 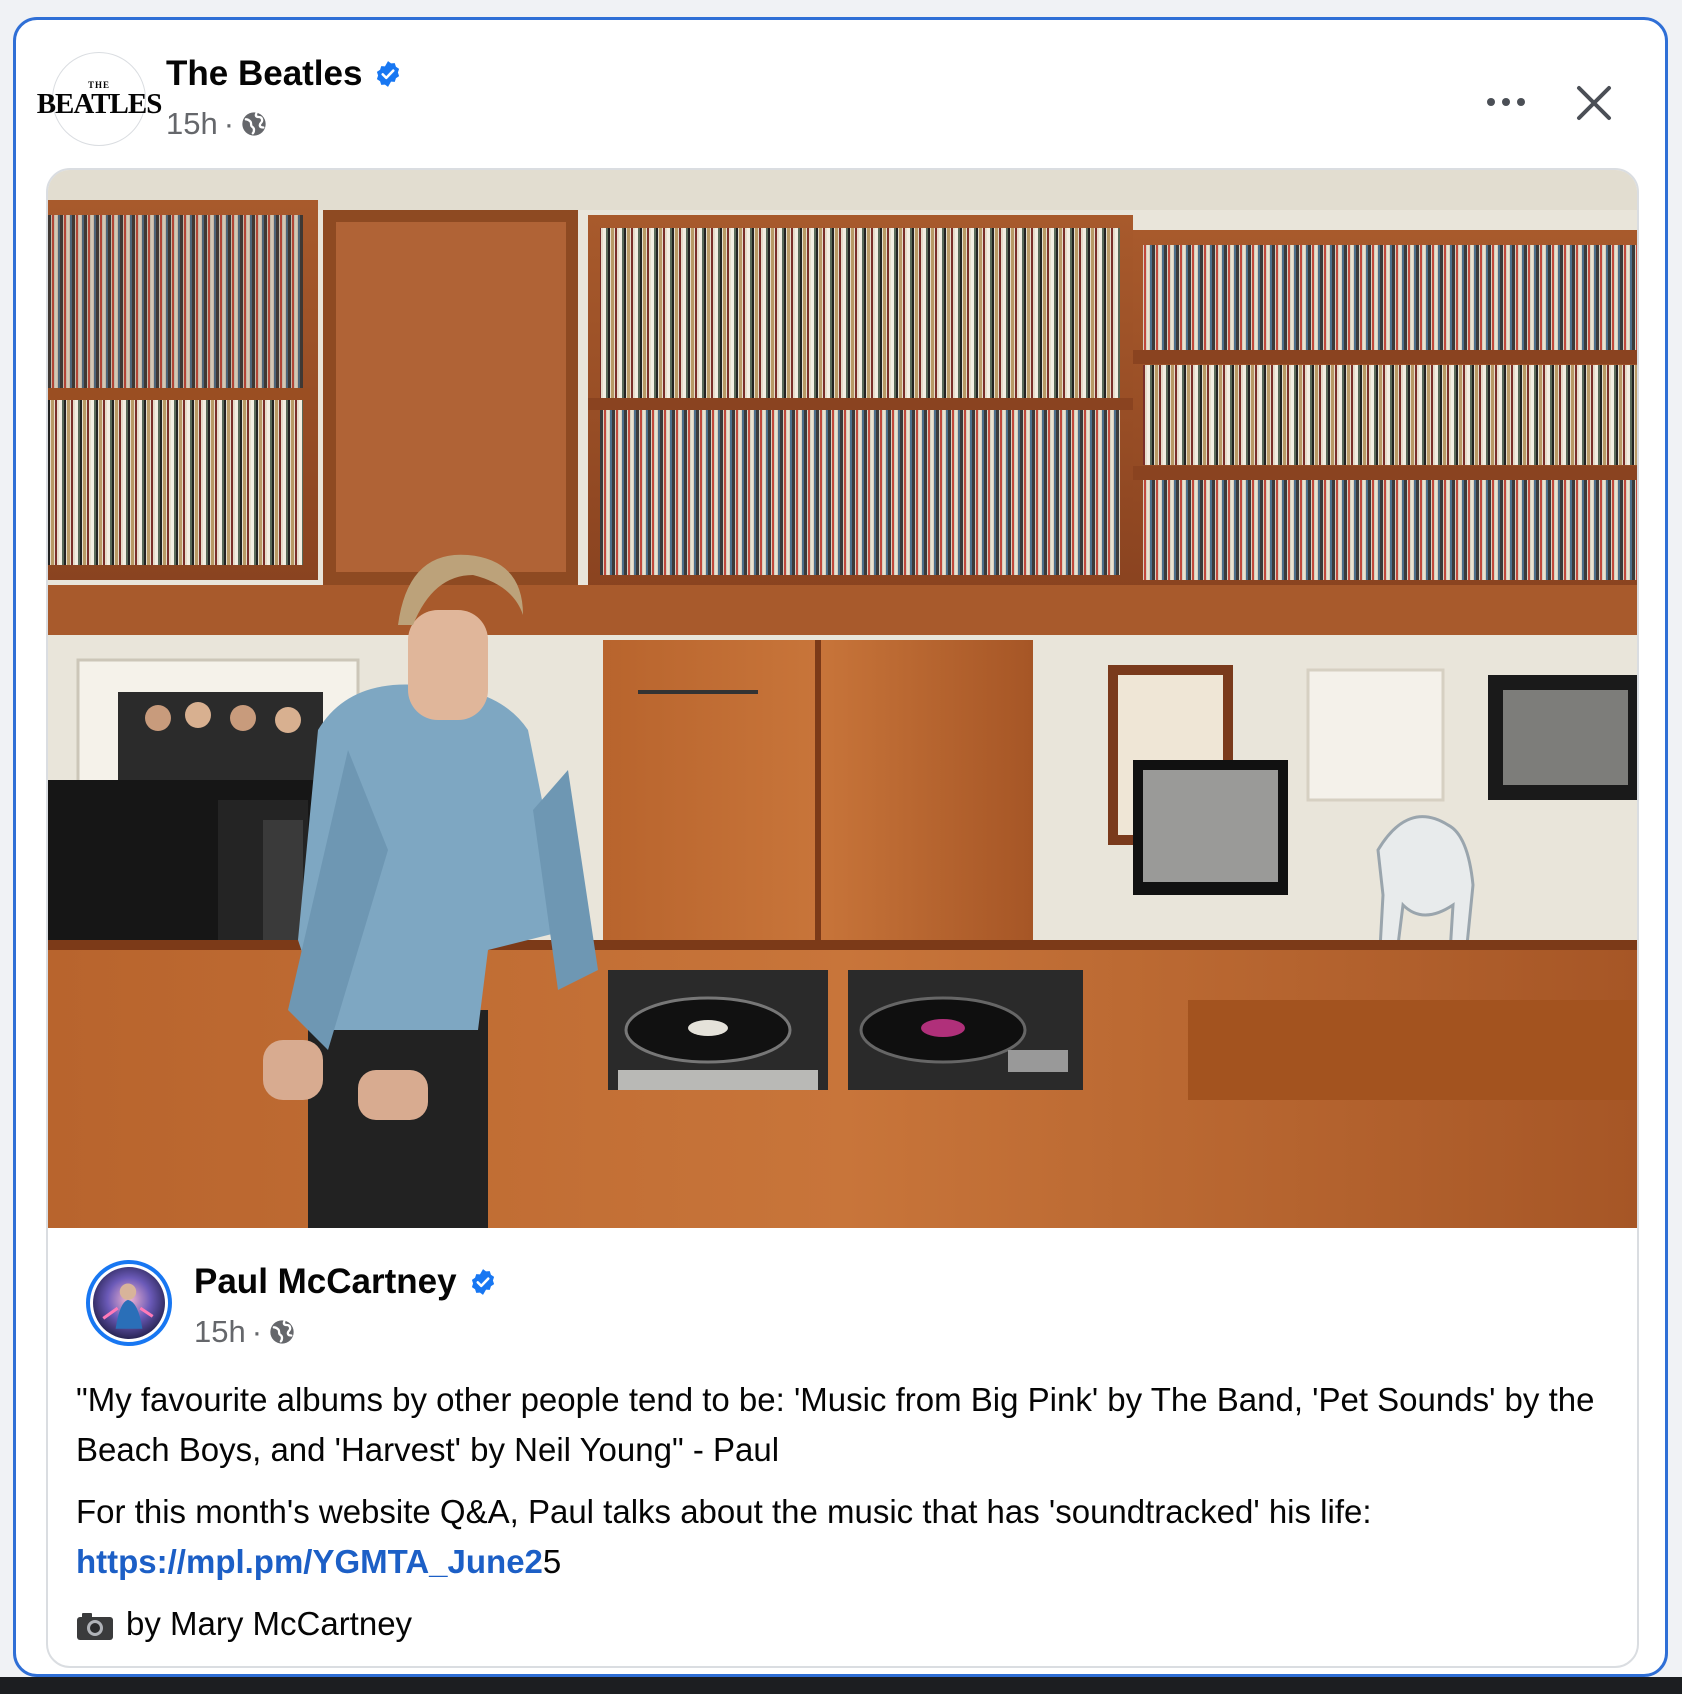 I want to click on page-name: The Beatles, so click(x=264, y=74).